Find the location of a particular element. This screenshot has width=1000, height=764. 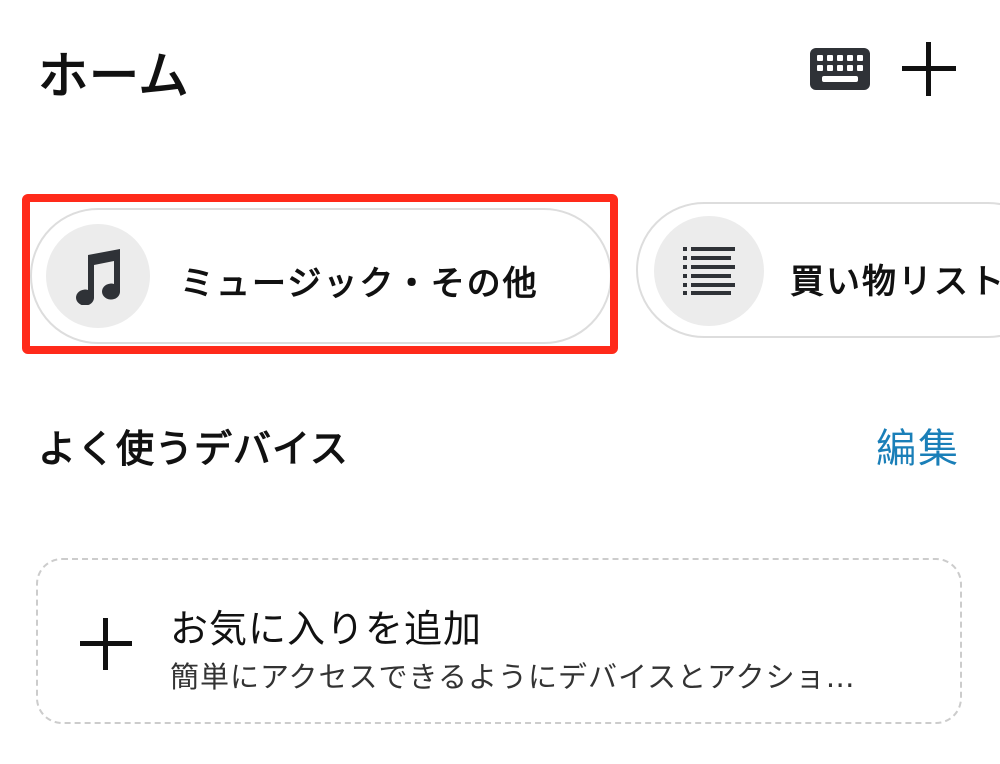

page-title: ホーム is located at coordinates (114, 76).